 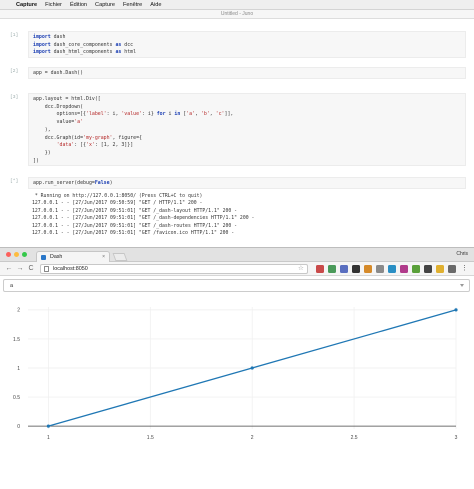 What do you see at coordinates (14, 97) in the screenshot?
I see `cell-prompt: [3]` at bounding box center [14, 97].